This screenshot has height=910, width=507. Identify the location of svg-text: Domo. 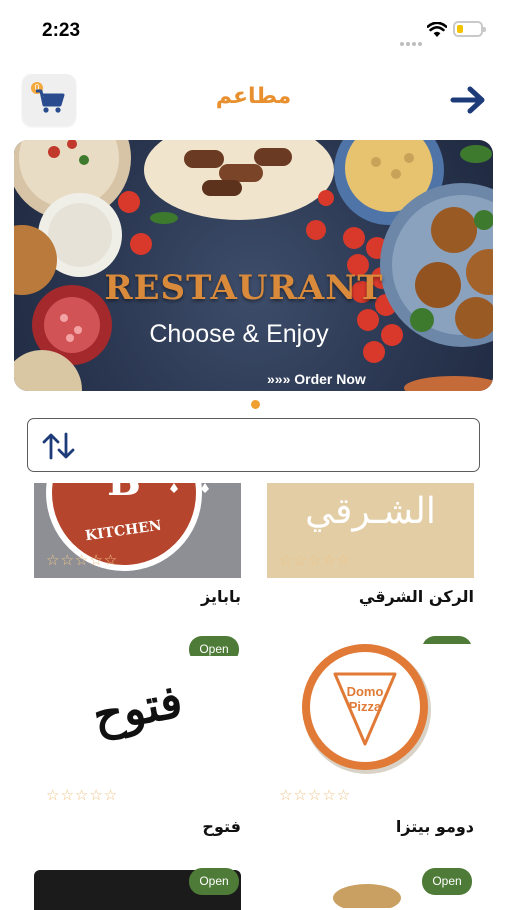
(365, 691).